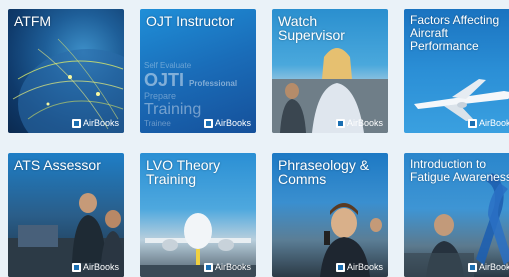 This screenshot has height=277, width=509. What do you see at coordinates (198, 215) in the screenshot?
I see `course-tile-lvo-theory: LVO Theory Training AirBooks` at bounding box center [198, 215].